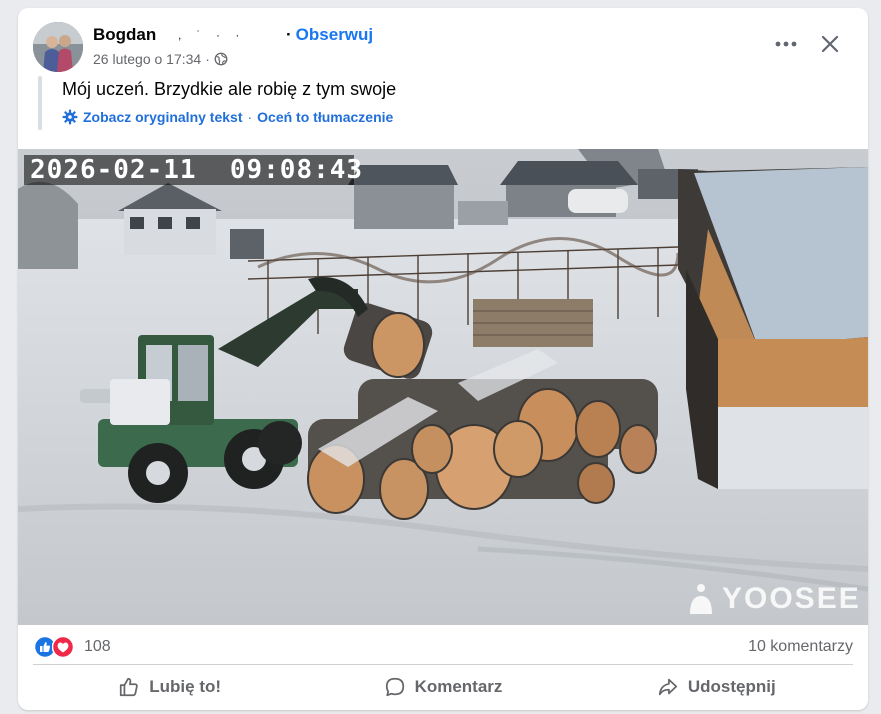 The image size is (881, 714). Describe the element at coordinates (533, 323) in the screenshot. I see `lumber-stack` at that location.